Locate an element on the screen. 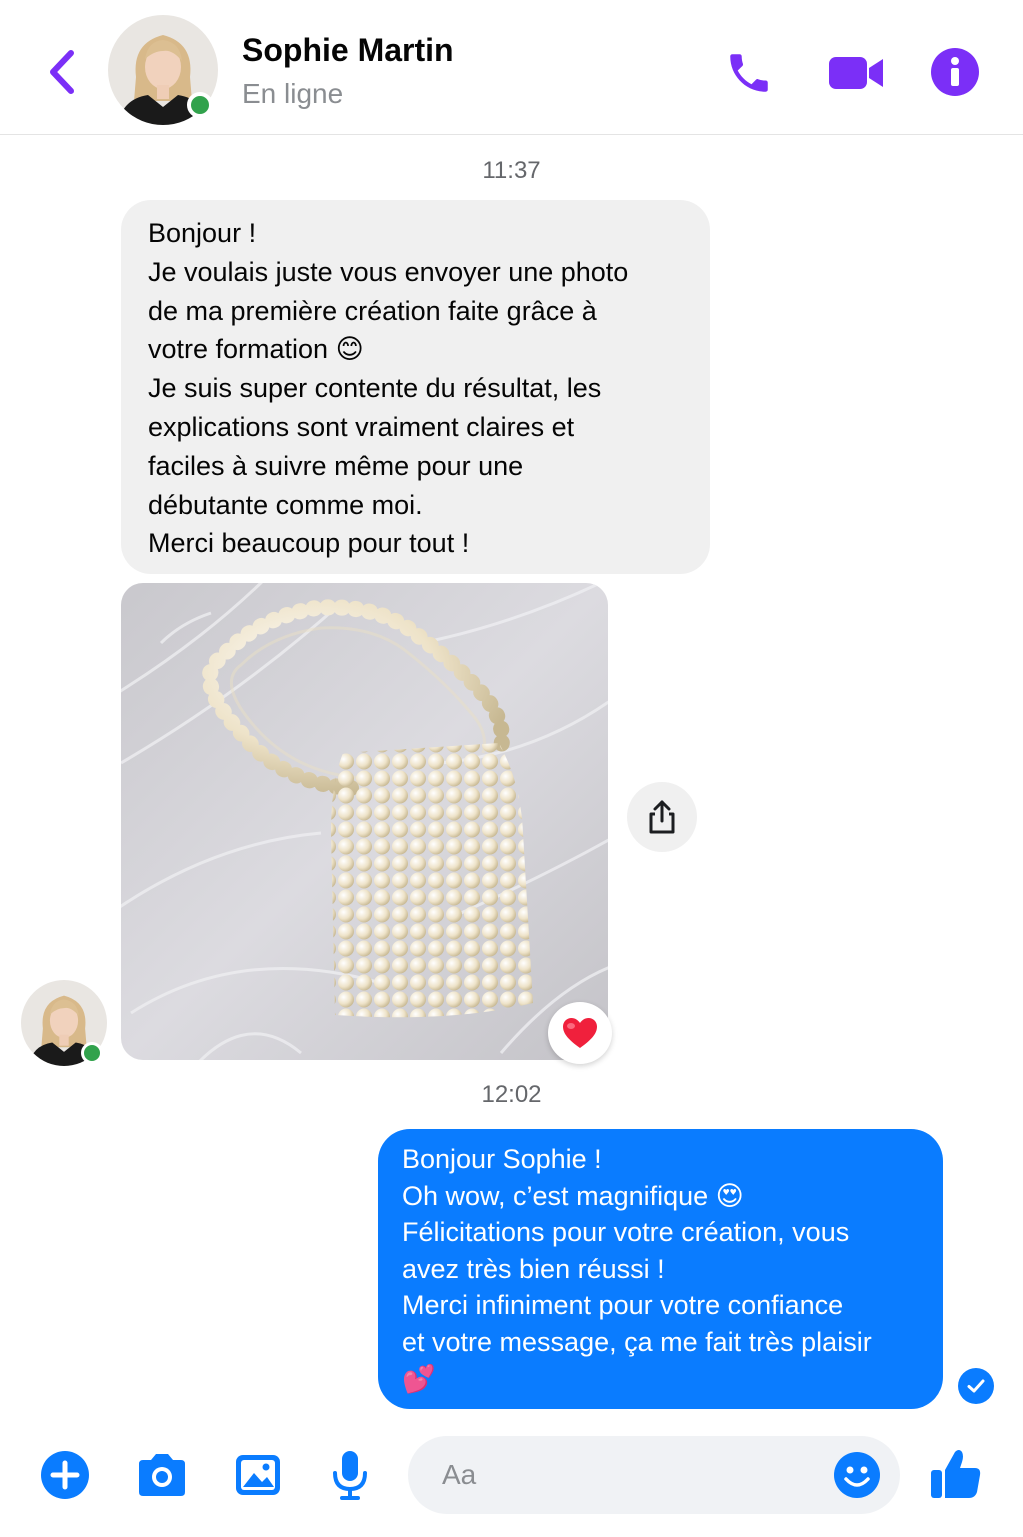 This screenshot has height=1537, width=1023. heart-reaction is located at coordinates (580, 1033).